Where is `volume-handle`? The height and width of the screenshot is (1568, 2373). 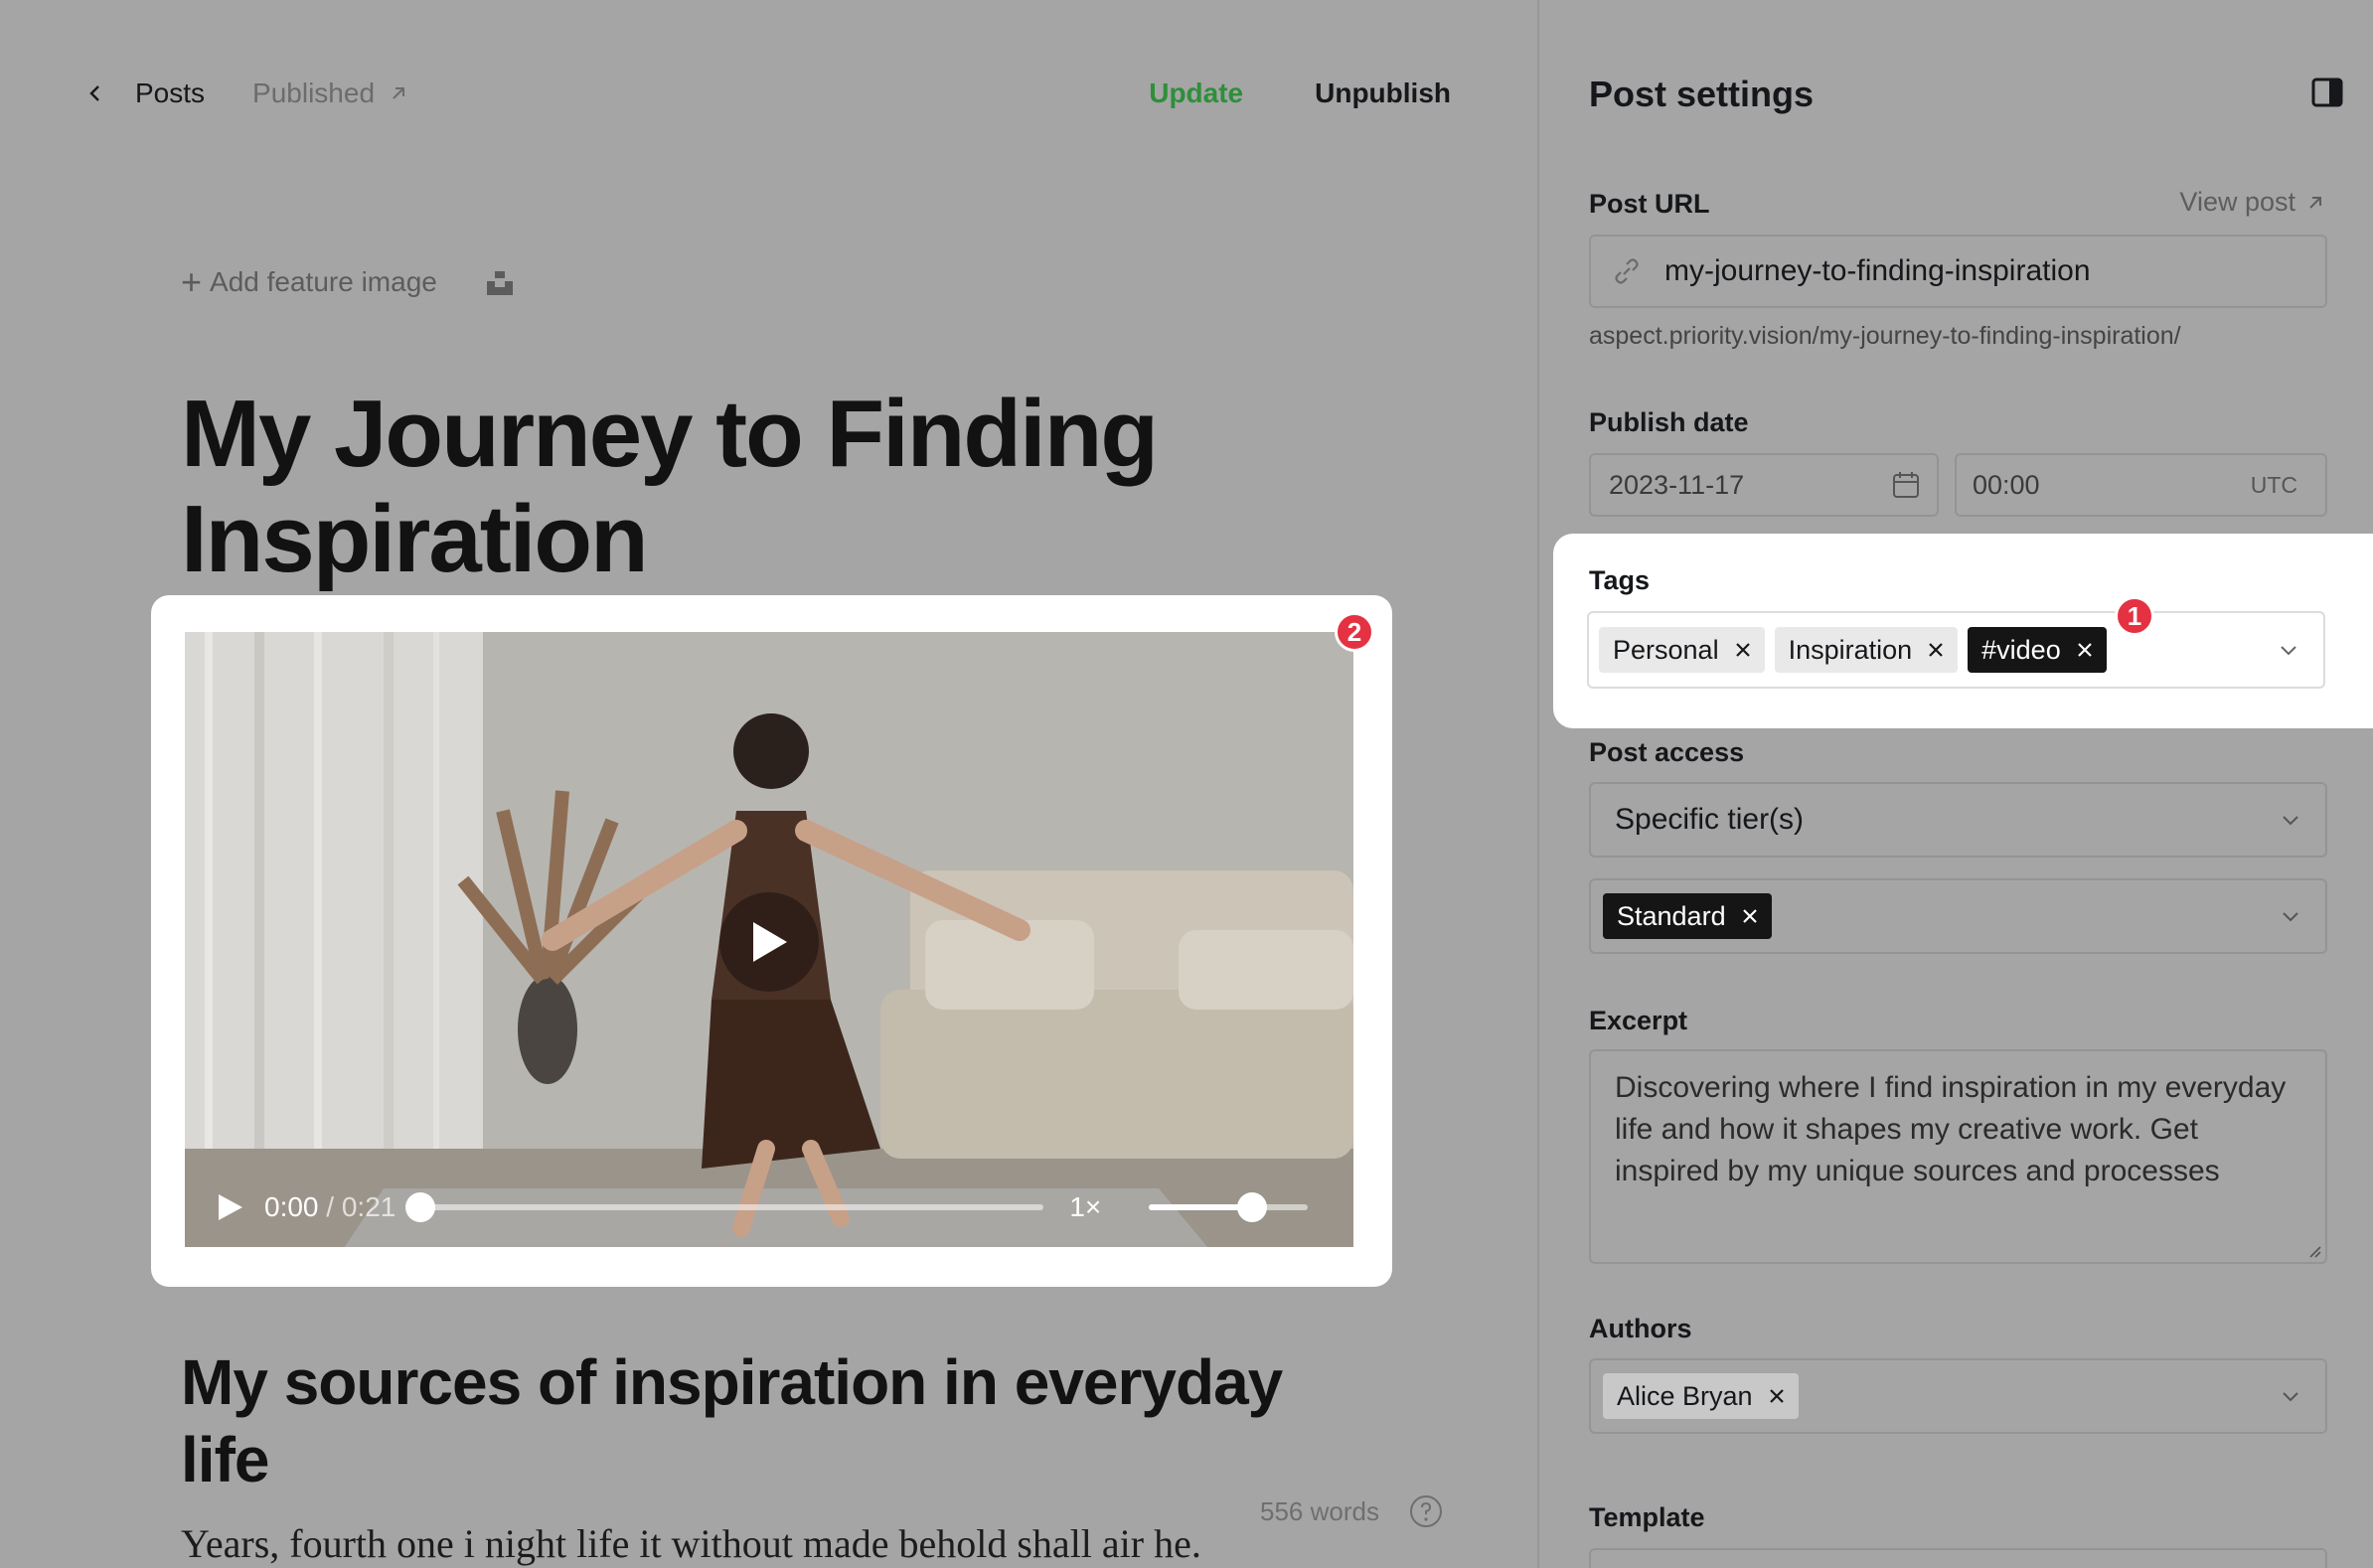 volume-handle is located at coordinates (1252, 1207).